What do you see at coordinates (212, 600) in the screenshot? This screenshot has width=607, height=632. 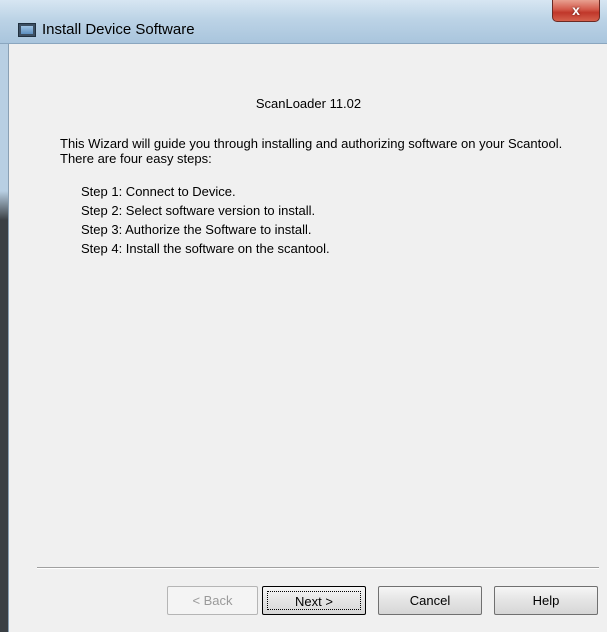 I see `back-button: < Back` at bounding box center [212, 600].